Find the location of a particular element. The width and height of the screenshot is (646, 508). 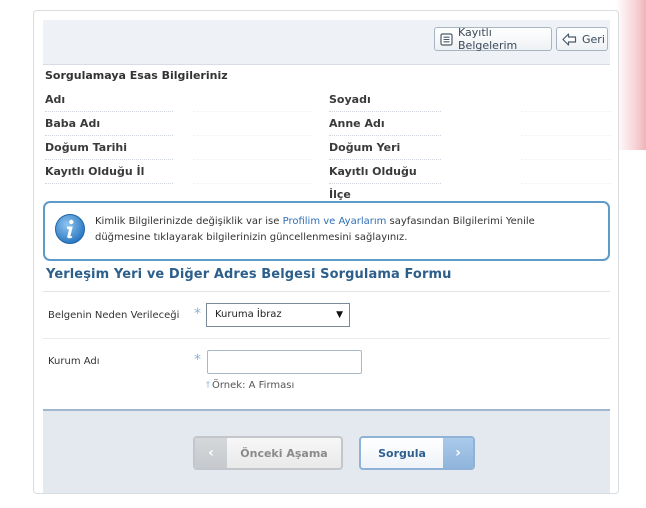

father-name-value is located at coordinates (252, 124).